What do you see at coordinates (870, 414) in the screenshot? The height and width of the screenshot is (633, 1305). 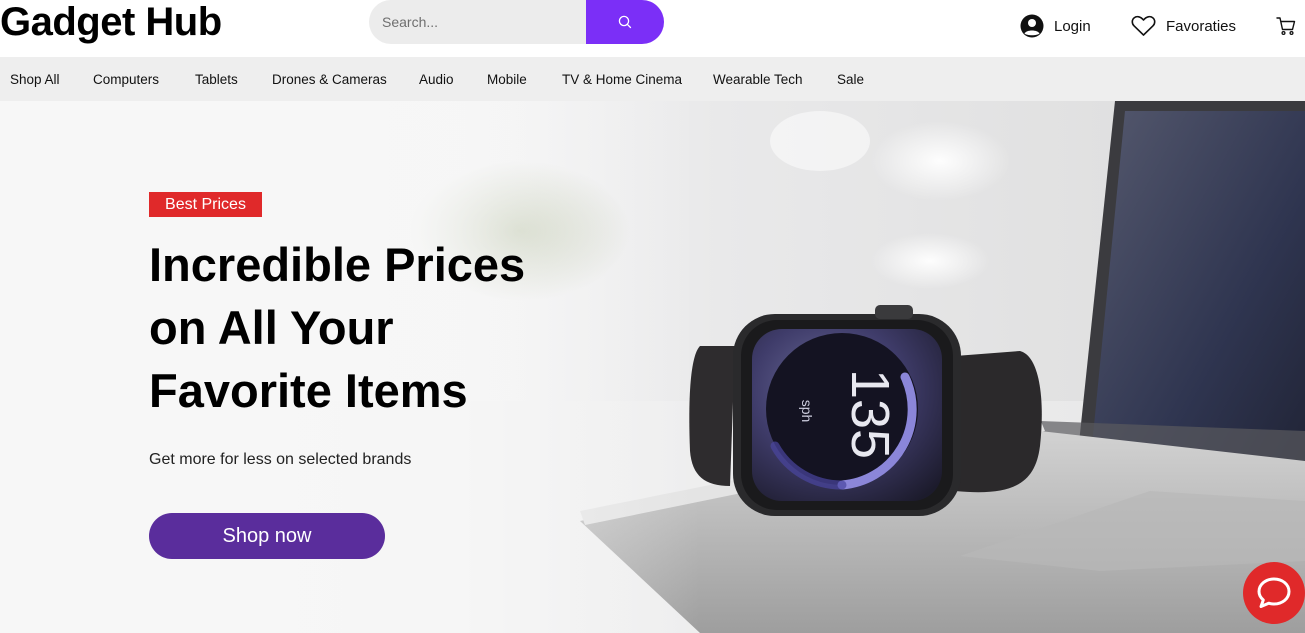 I see `watch-value: 135` at bounding box center [870, 414].